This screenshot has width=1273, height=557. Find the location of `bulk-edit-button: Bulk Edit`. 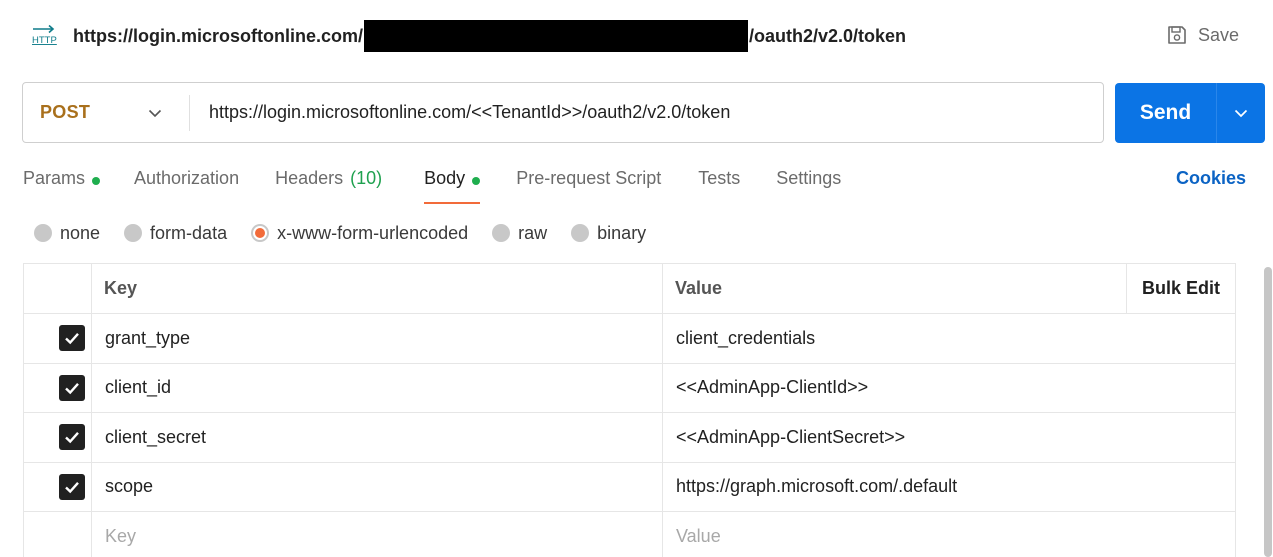

bulk-edit-button: Bulk Edit is located at coordinates (1181, 288).